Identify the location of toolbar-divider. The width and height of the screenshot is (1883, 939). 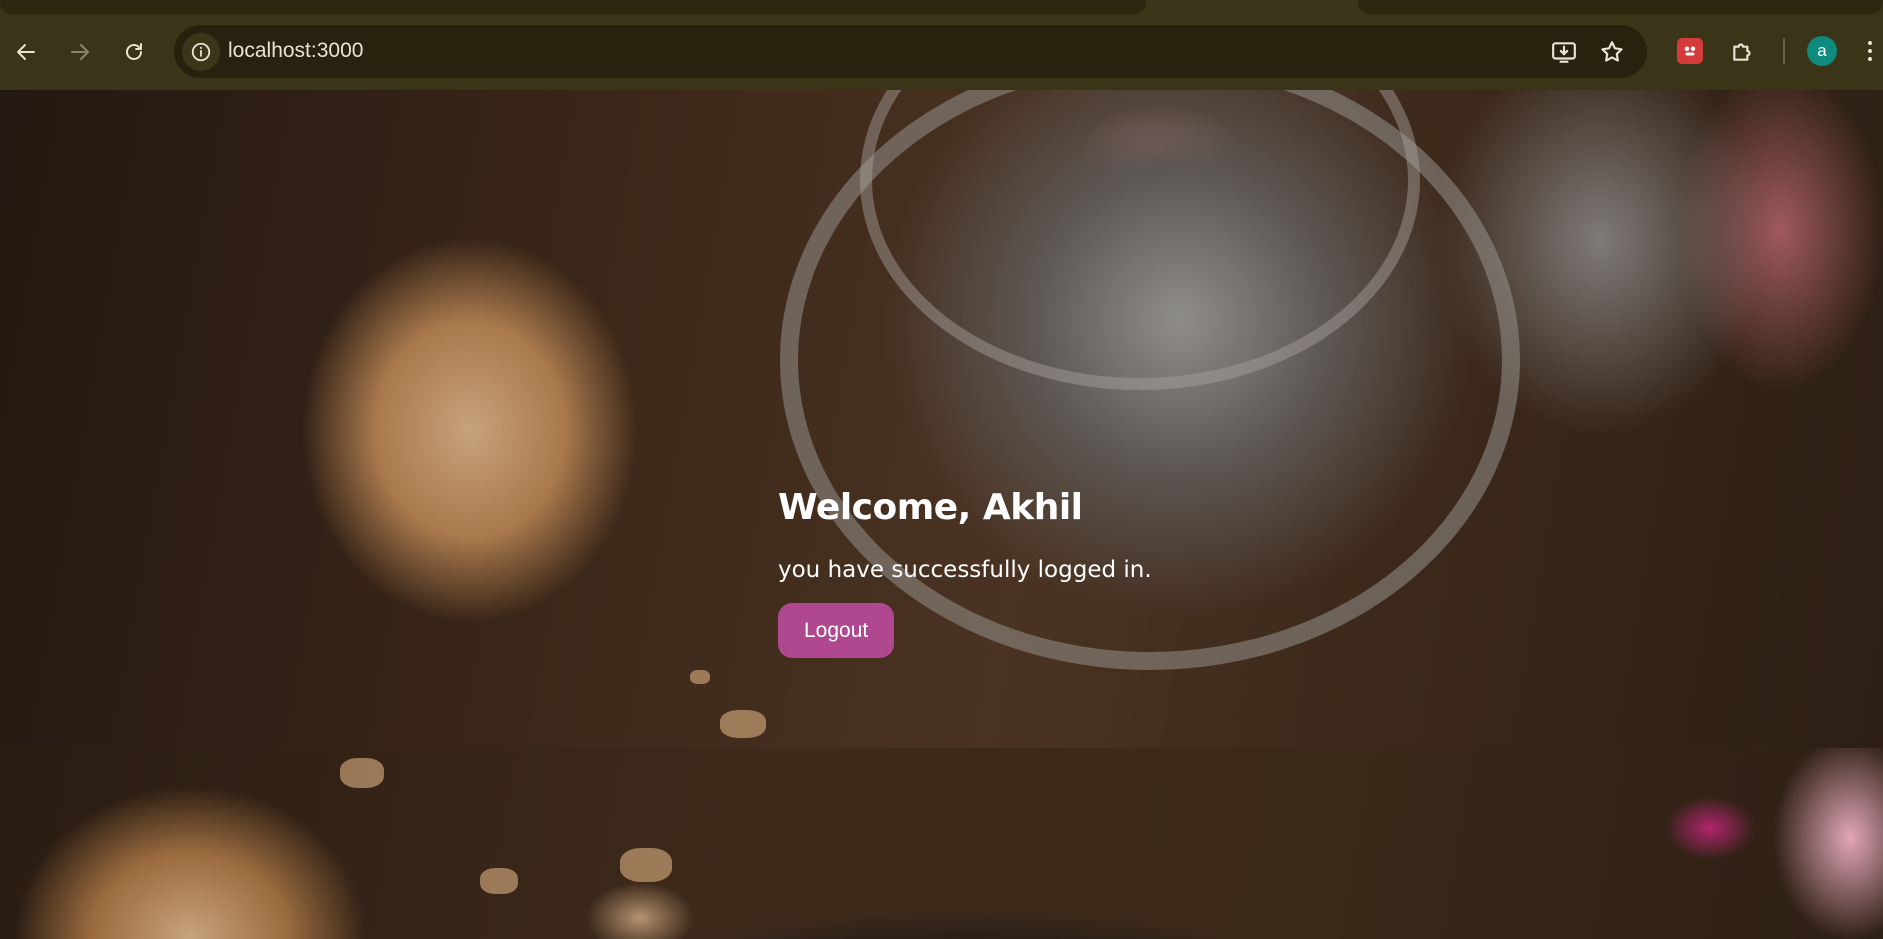
(1784, 51).